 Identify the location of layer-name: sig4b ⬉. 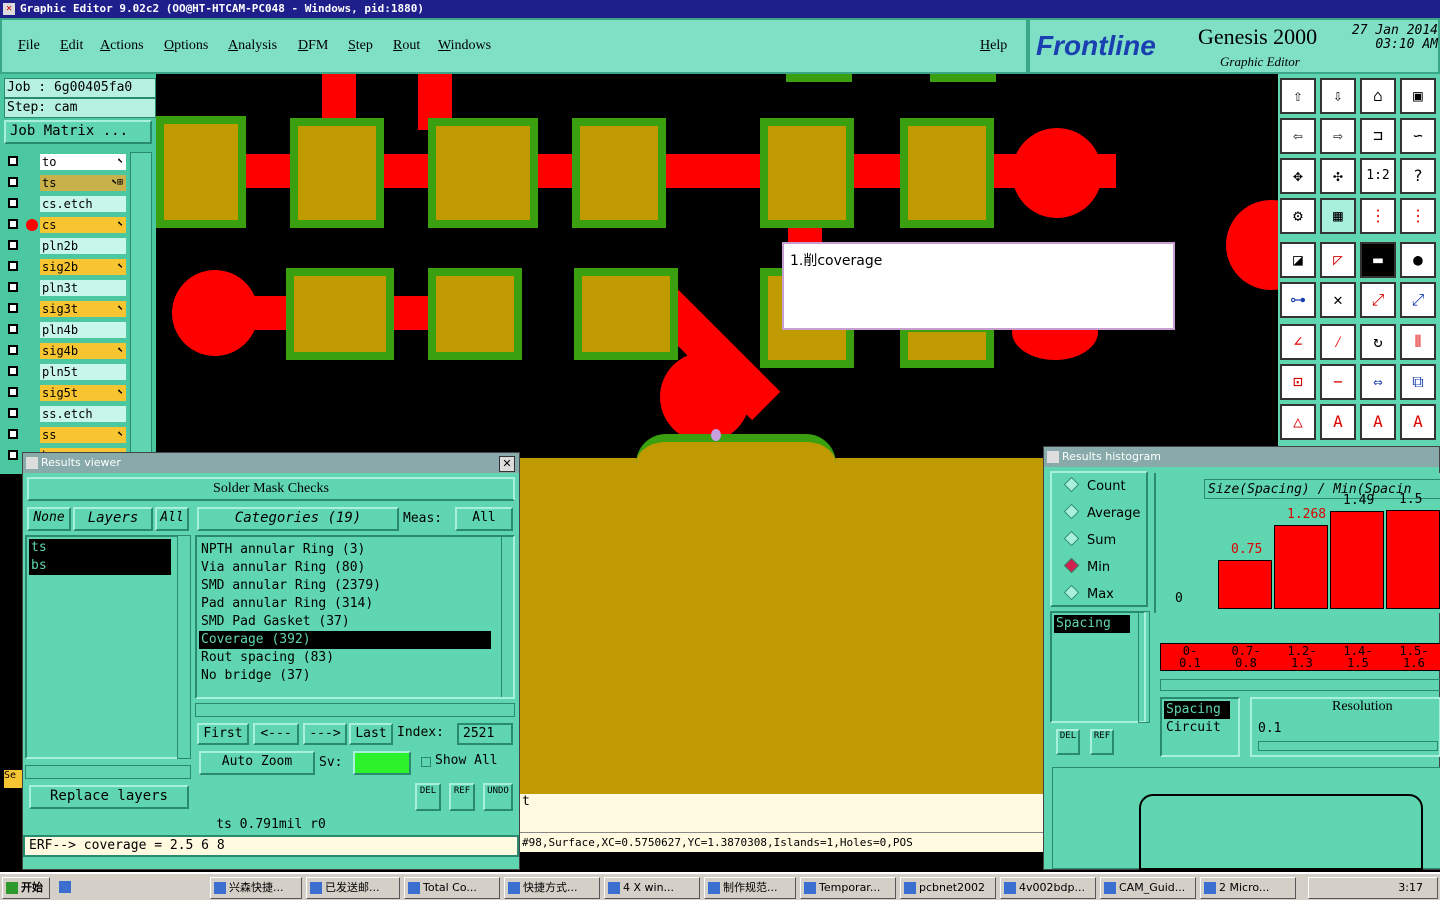
(83, 351).